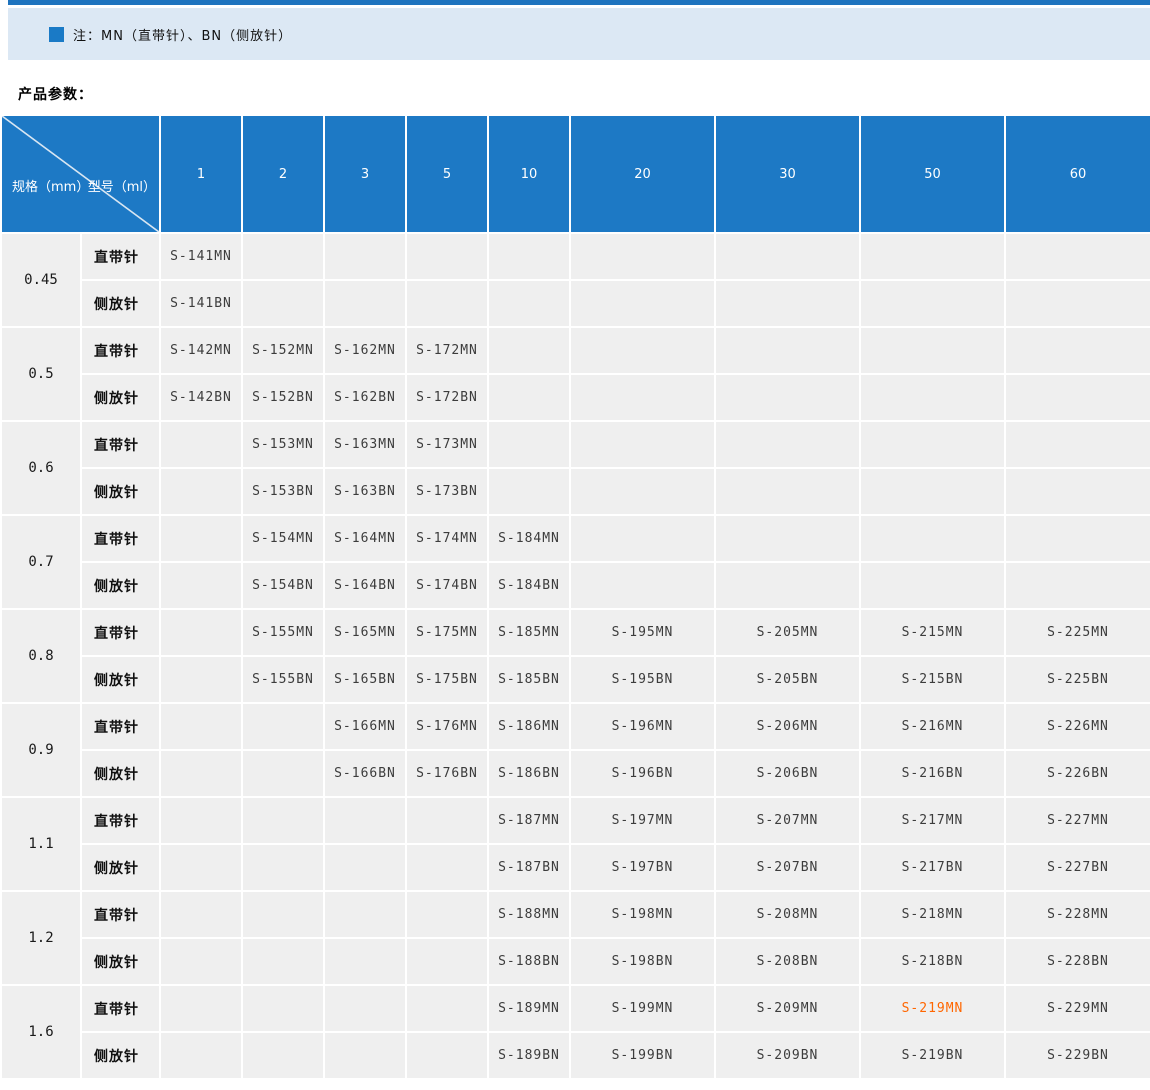 The image size is (1150, 1090). I want to click on model-cell: S-165BN, so click(365, 679).